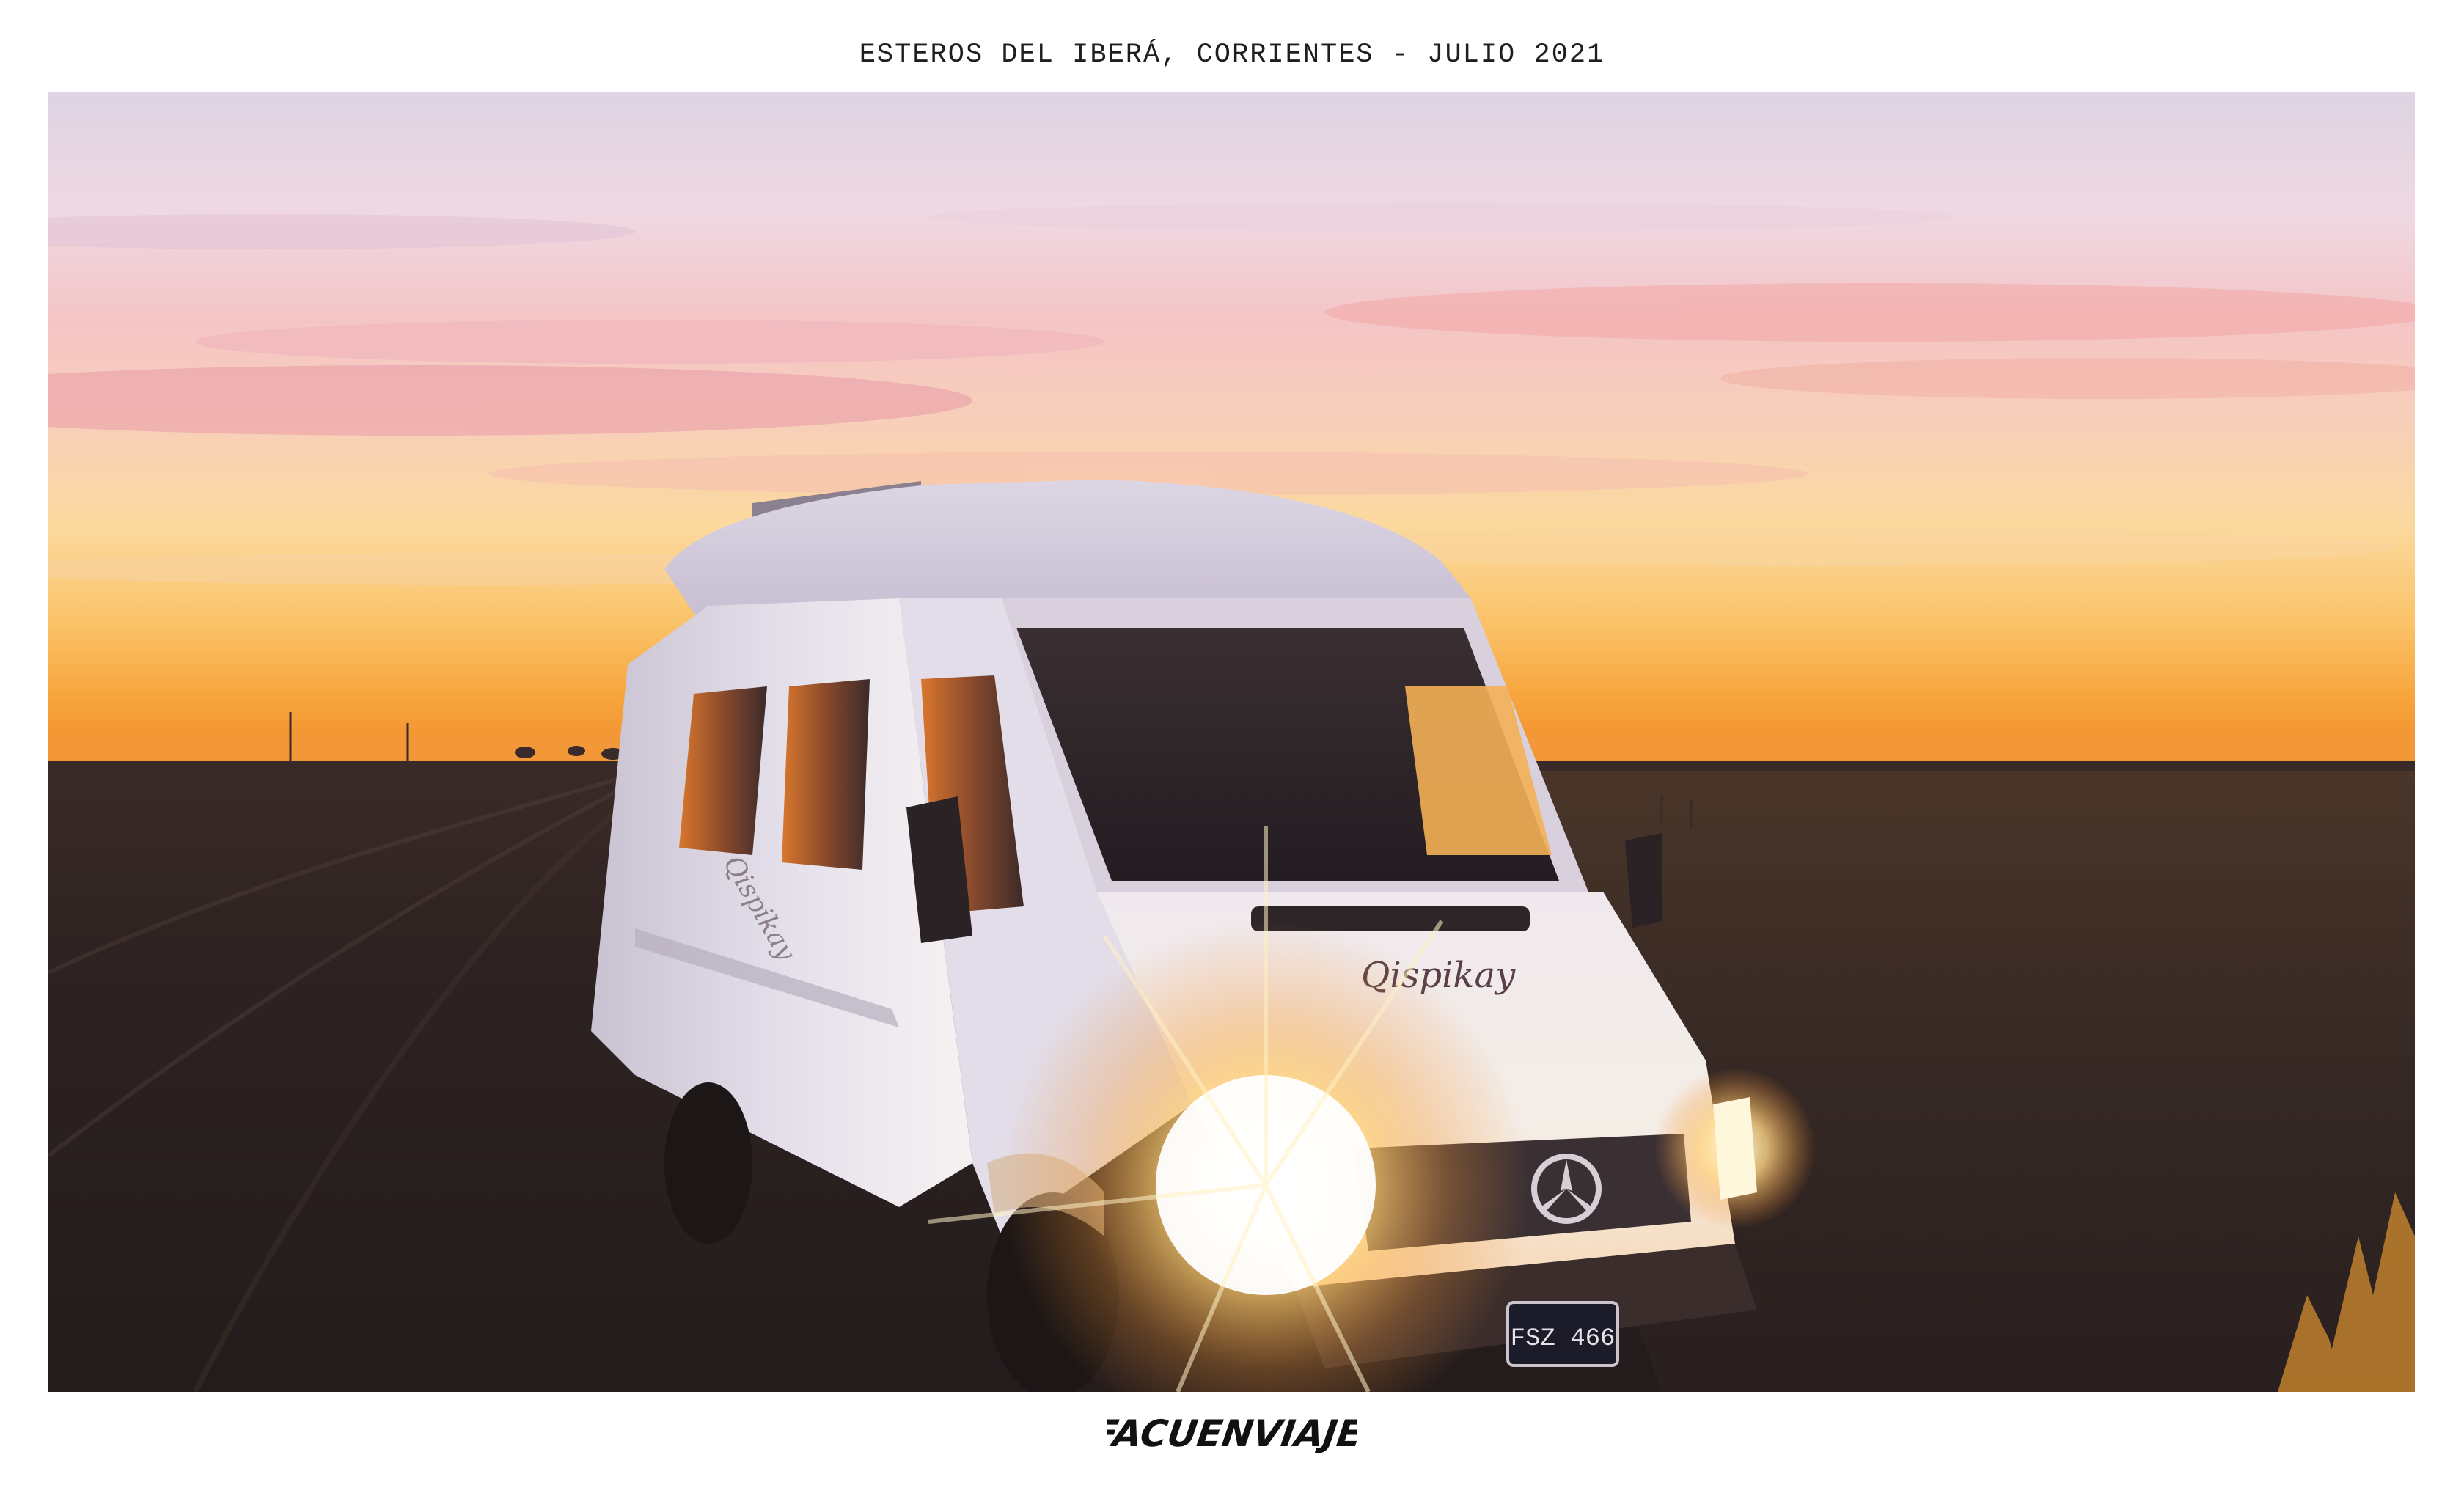 This screenshot has height=1496, width=2464. What do you see at coordinates (708, 1163) in the screenshot?
I see `rear-wheel` at bounding box center [708, 1163].